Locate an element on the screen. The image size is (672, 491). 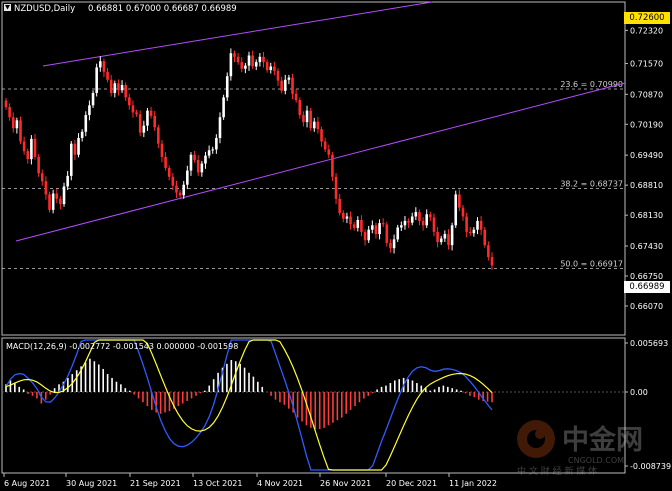
ohlc-values: 0.66881 0.67000 0.66687 0.66989 is located at coordinates (162, 9).